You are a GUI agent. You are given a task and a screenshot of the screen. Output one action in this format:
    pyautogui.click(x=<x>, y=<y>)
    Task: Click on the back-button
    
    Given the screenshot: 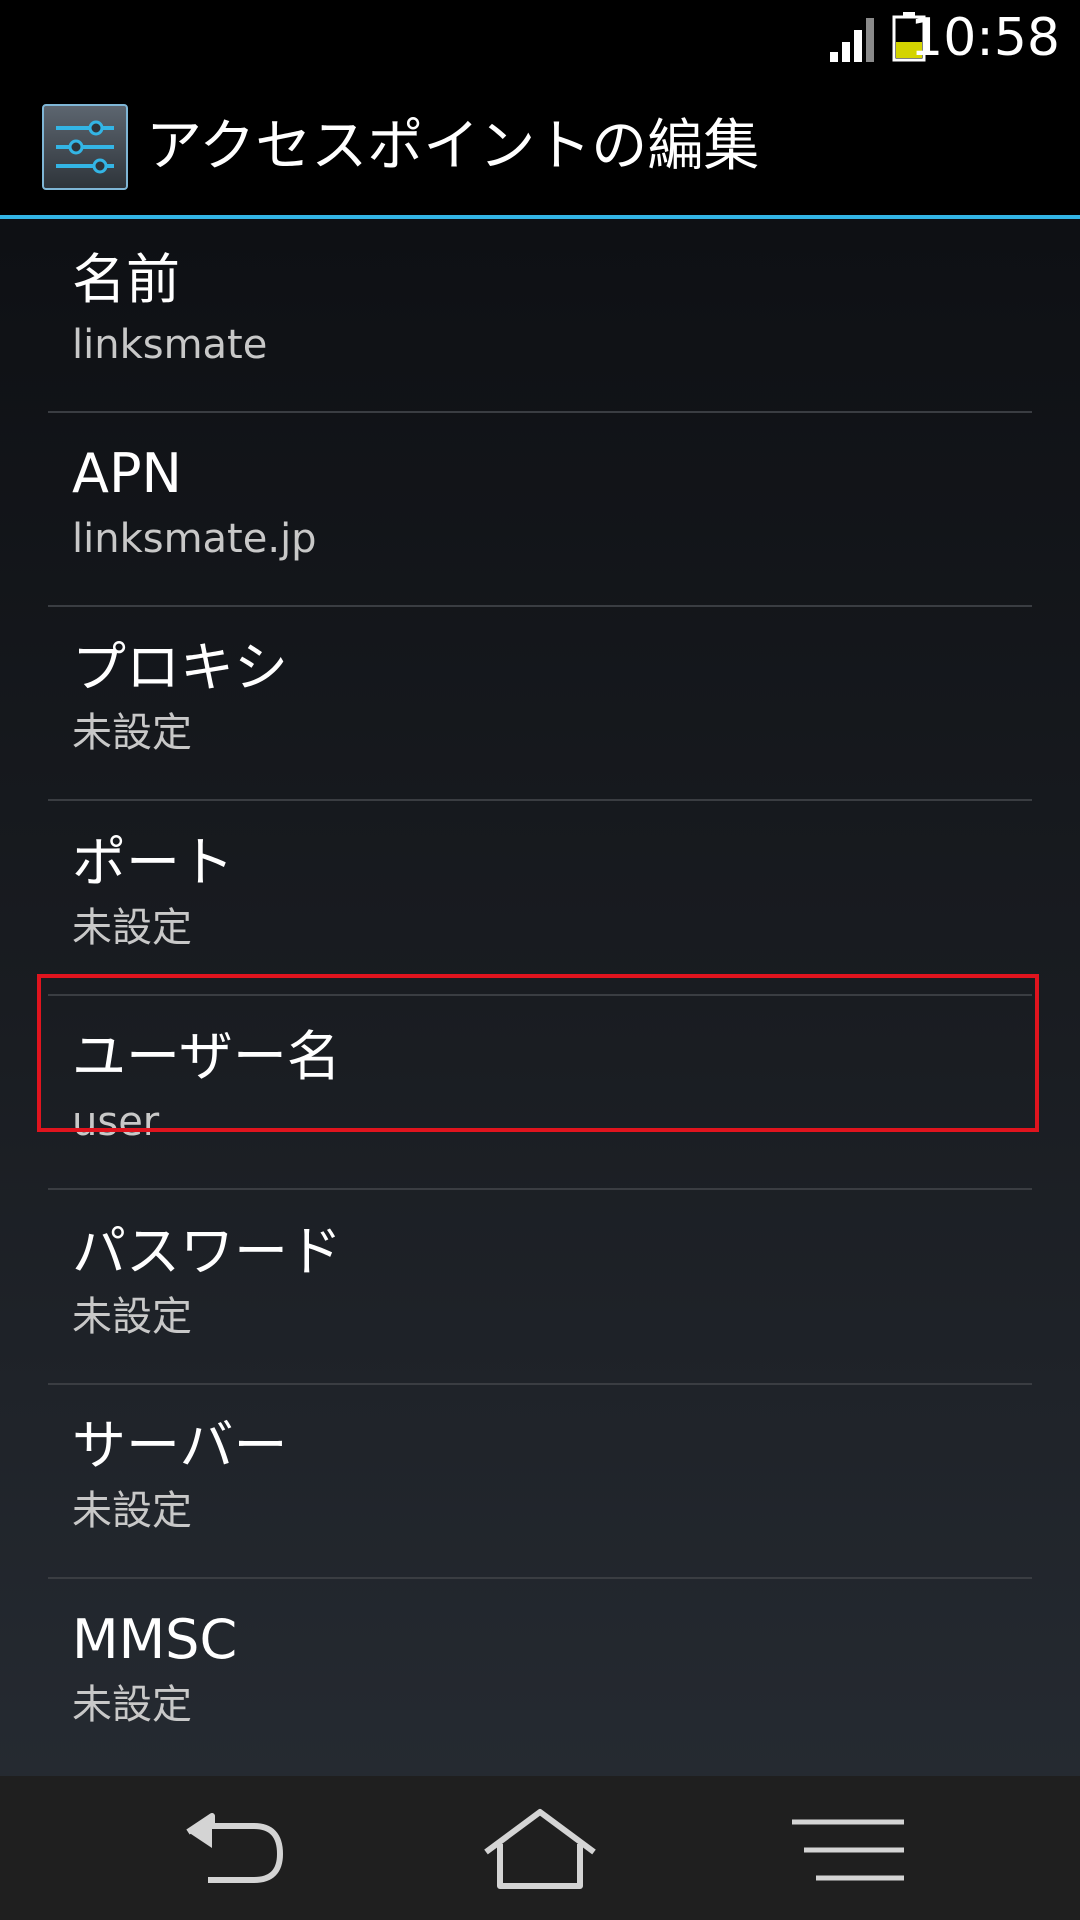 What is the action you would take?
    pyautogui.click(x=232, y=1848)
    